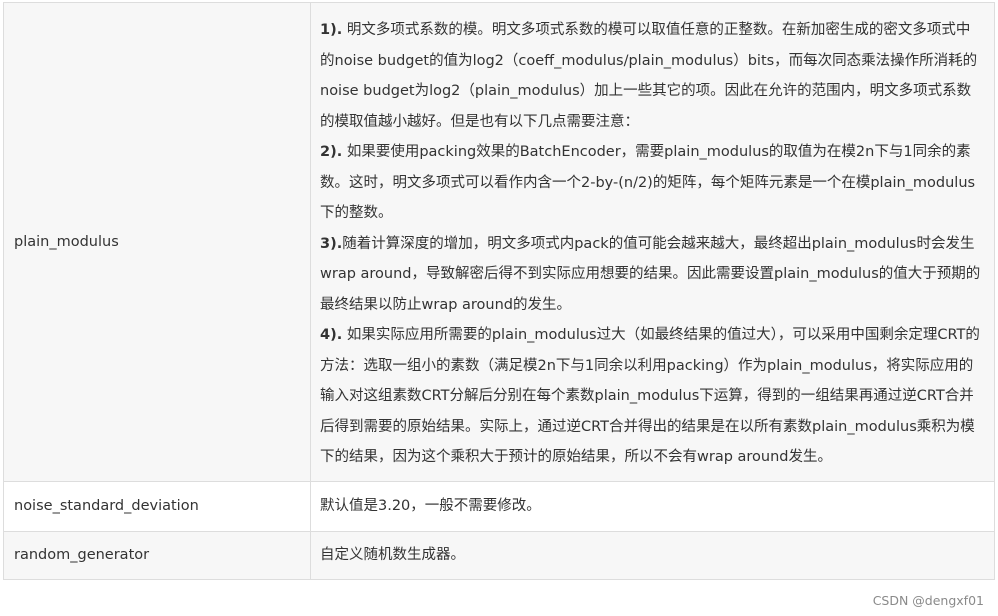  I want to click on param-name-cell: random_generator, so click(157, 555).